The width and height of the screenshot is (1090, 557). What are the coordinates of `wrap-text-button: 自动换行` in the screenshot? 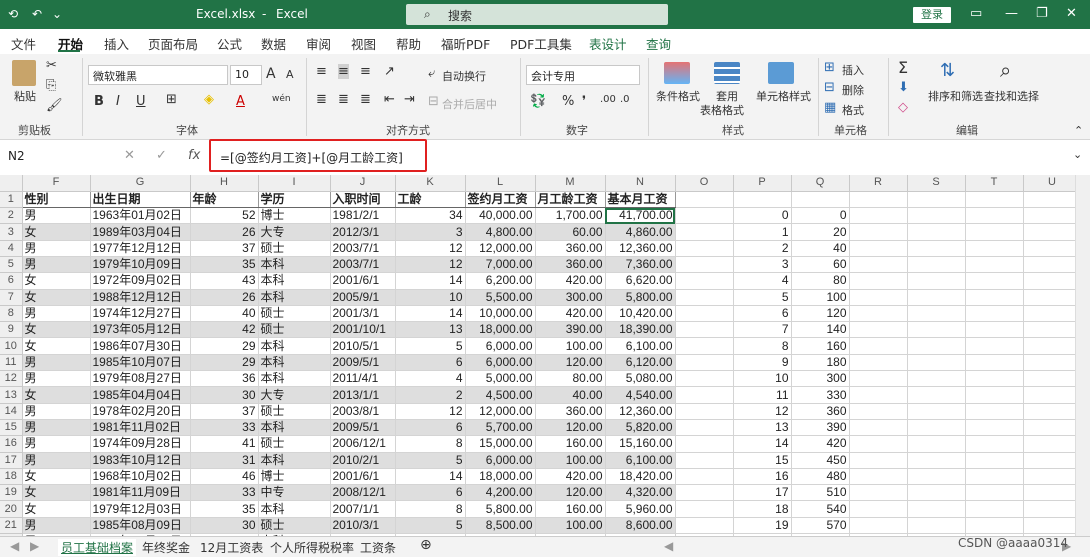 It's located at (464, 76).